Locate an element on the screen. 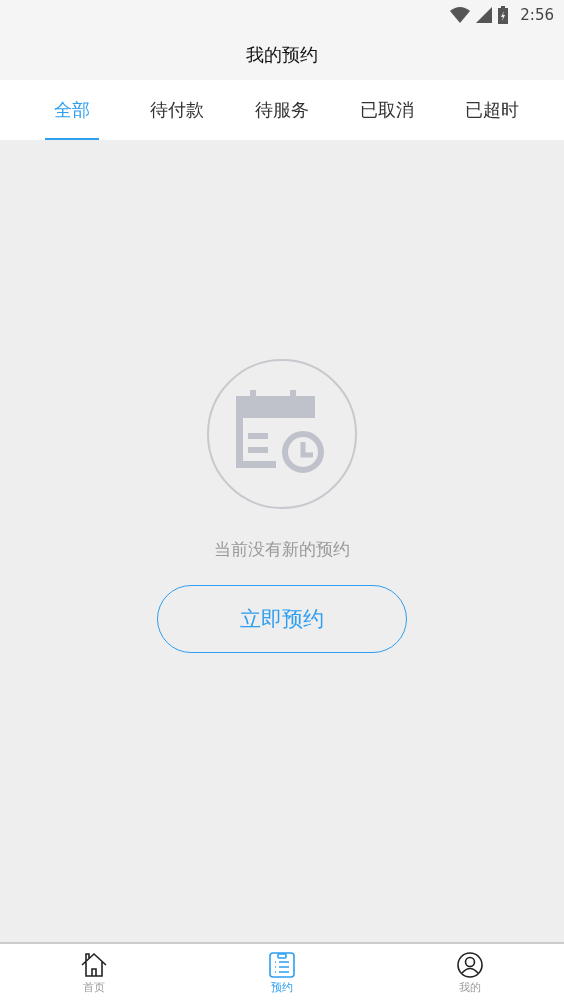 The image size is (564, 1002). calendar-clock-icon is located at coordinates (282, 434).